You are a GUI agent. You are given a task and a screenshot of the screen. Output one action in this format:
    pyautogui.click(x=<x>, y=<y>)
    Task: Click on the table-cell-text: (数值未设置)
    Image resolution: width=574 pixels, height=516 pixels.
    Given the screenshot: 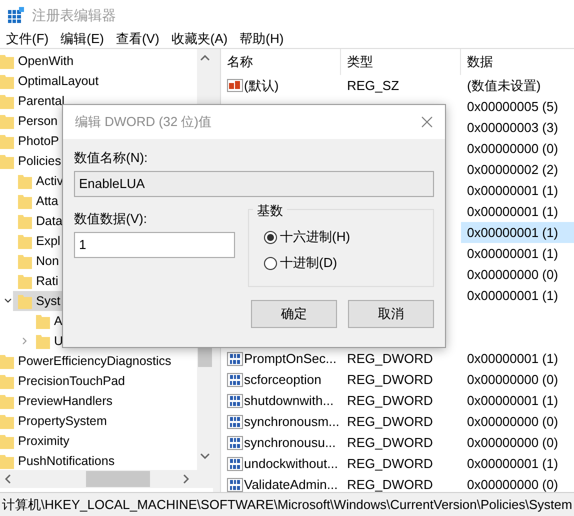 What is the action you would take?
    pyautogui.click(x=504, y=85)
    